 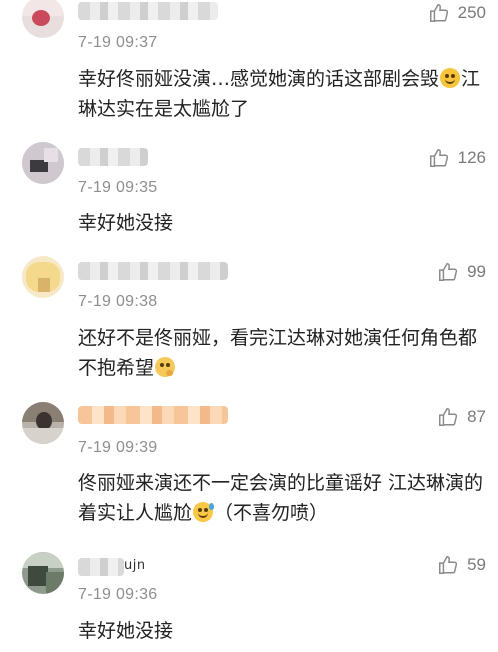 I want to click on like-button: 99, so click(x=461, y=272).